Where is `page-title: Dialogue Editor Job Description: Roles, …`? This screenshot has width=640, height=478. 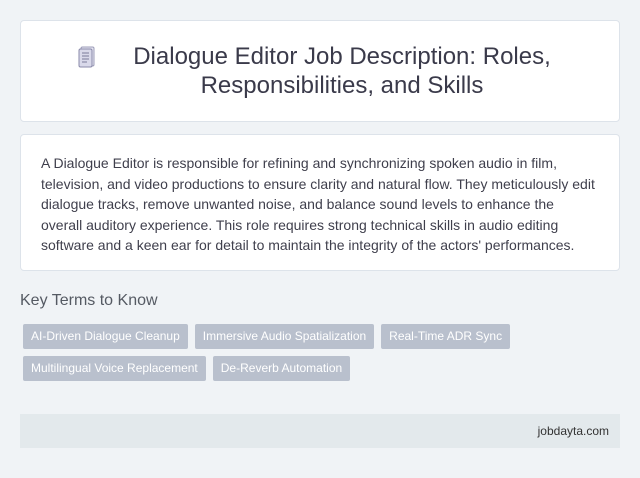 page-title: Dialogue Editor Job Description: Roles, … is located at coordinates (342, 71).